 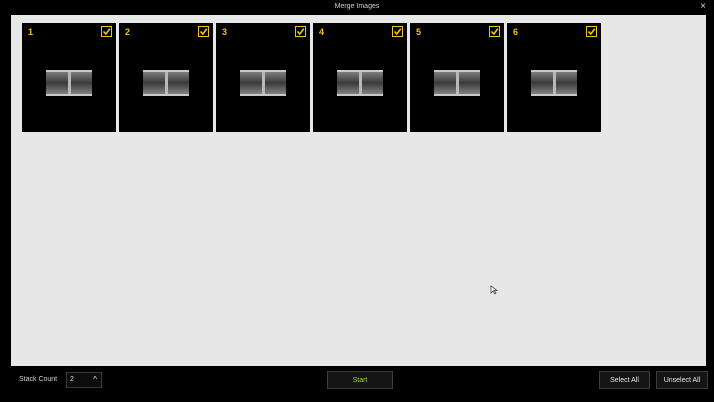 What do you see at coordinates (682, 380) in the screenshot?
I see `unselect-all-button: Unselect All` at bounding box center [682, 380].